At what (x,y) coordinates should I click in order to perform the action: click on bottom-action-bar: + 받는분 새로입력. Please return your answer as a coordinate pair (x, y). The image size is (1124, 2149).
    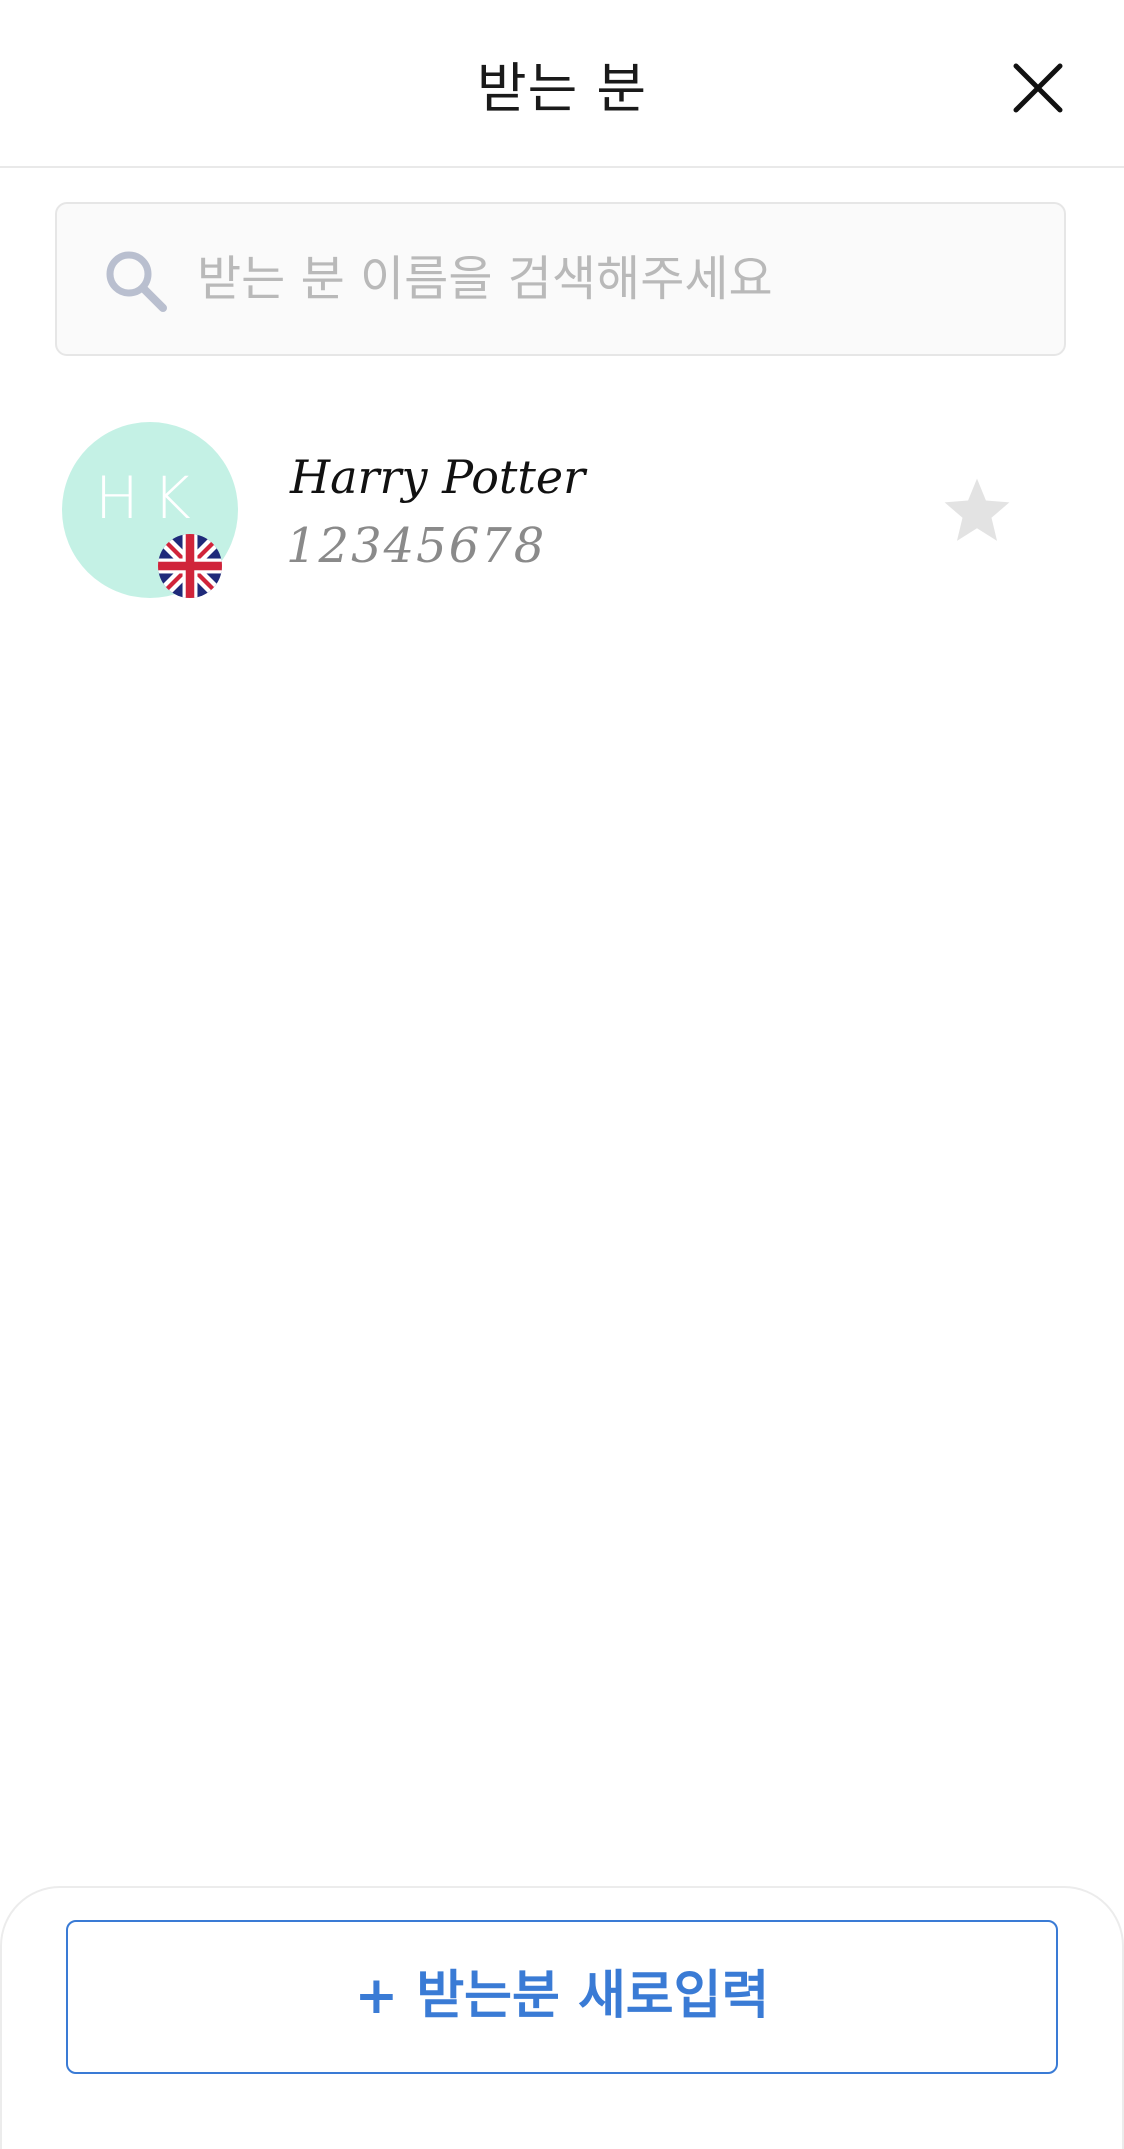
    Looking at the image, I should click on (562, 2017).